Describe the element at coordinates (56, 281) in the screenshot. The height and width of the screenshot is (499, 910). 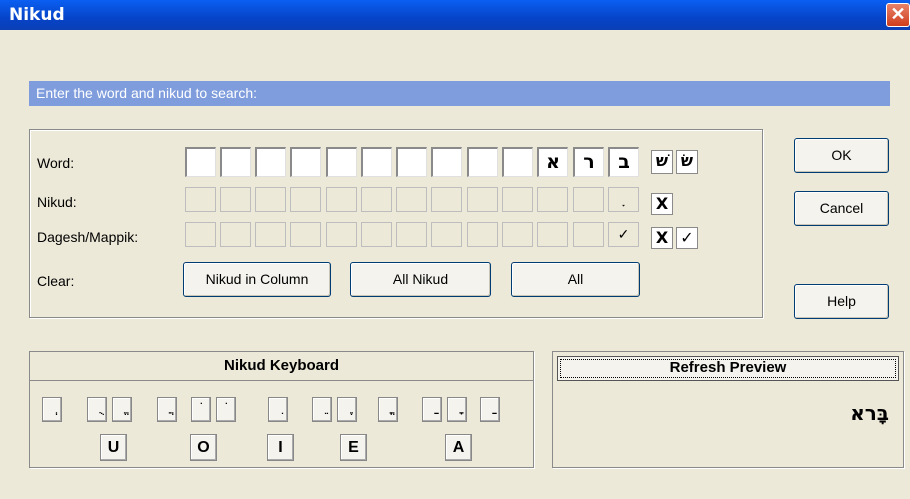
I see `clear-label: Clear:` at that location.